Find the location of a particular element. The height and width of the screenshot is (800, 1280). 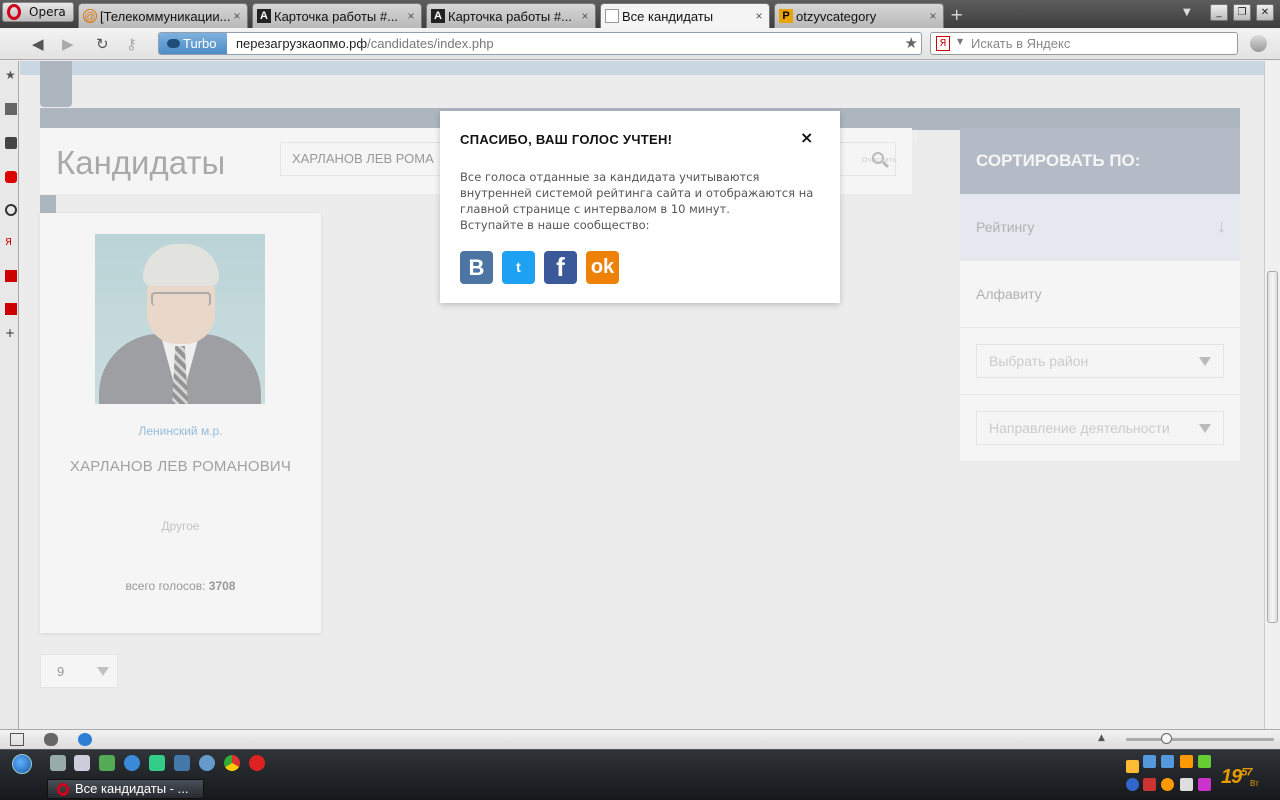

tray-network-icon is located at coordinates (1149, 761).